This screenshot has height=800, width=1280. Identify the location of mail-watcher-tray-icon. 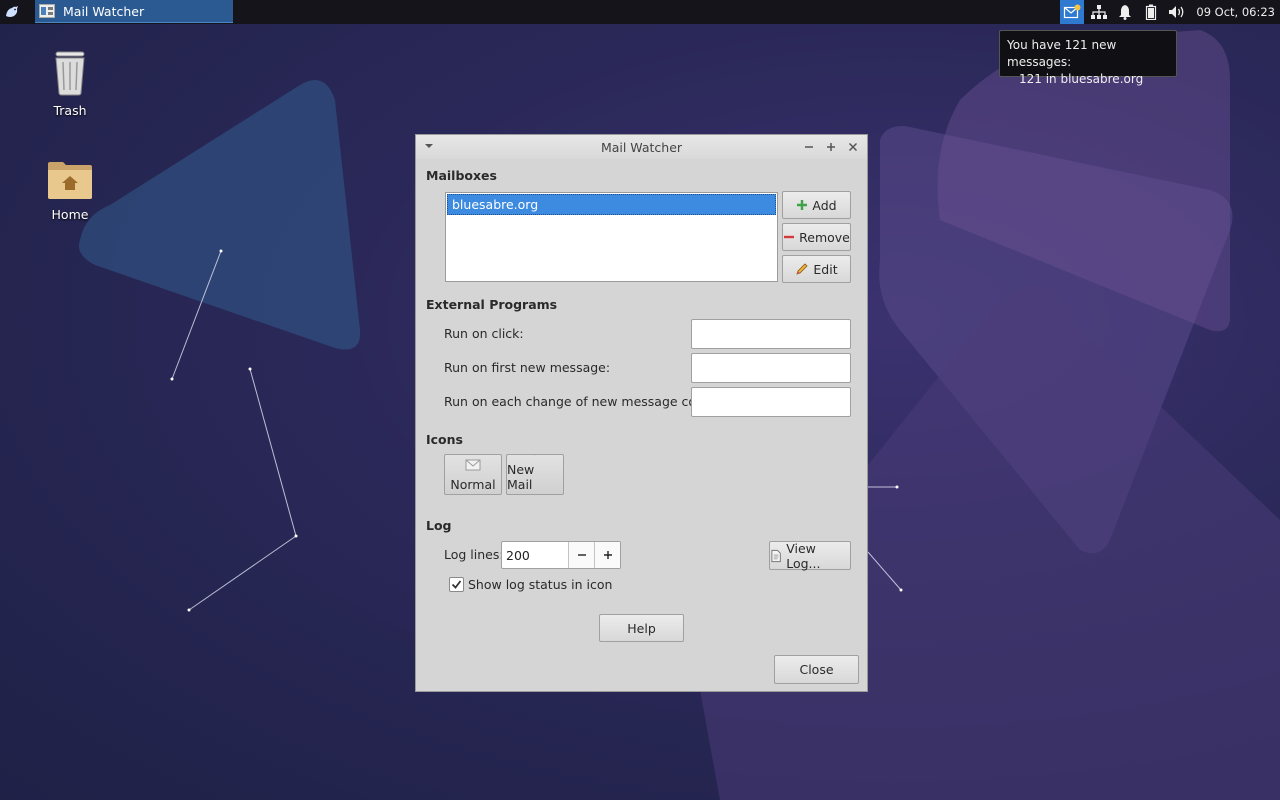
(1072, 12).